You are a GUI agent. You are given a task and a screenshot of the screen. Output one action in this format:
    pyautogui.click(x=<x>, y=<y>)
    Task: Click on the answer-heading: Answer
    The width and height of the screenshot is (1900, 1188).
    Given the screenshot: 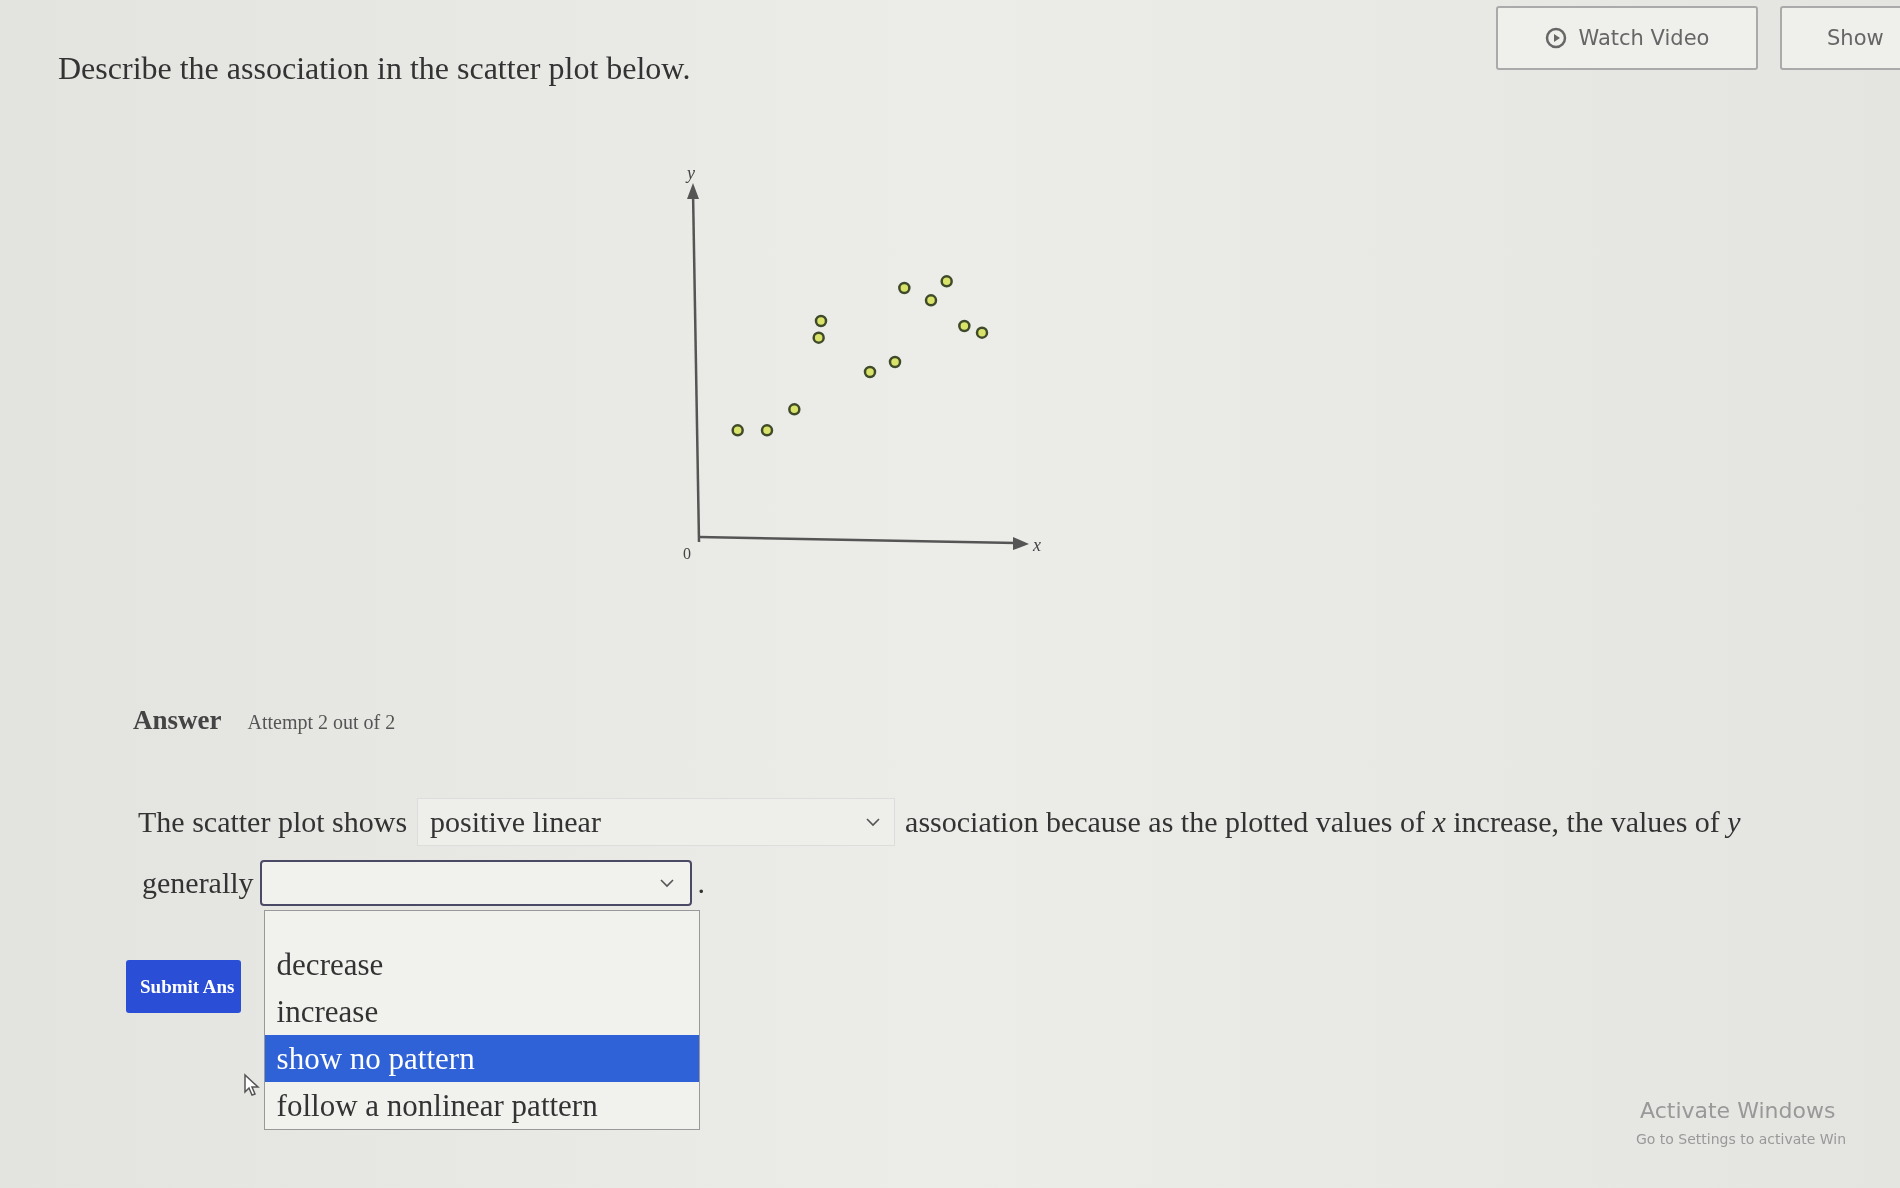 What is the action you would take?
    pyautogui.click(x=177, y=720)
    